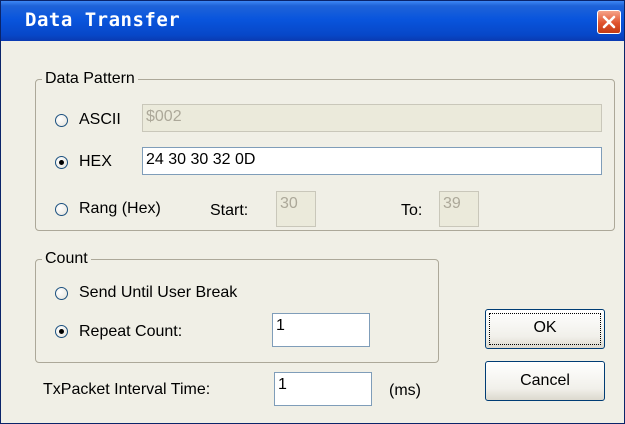 The width and height of the screenshot is (625, 424). What do you see at coordinates (158, 292) in the screenshot?
I see `send-until-break-label: Send Until User Break` at bounding box center [158, 292].